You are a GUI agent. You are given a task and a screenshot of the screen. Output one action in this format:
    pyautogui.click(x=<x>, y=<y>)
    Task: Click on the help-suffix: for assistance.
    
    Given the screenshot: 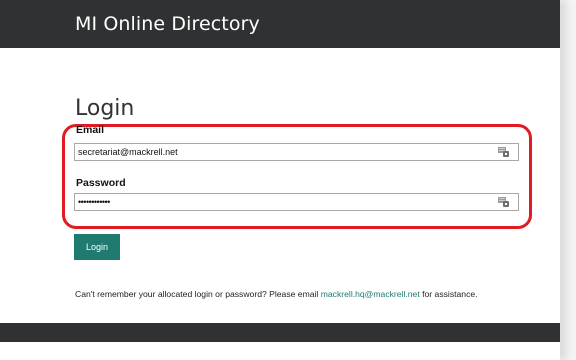 What is the action you would take?
    pyautogui.click(x=450, y=294)
    